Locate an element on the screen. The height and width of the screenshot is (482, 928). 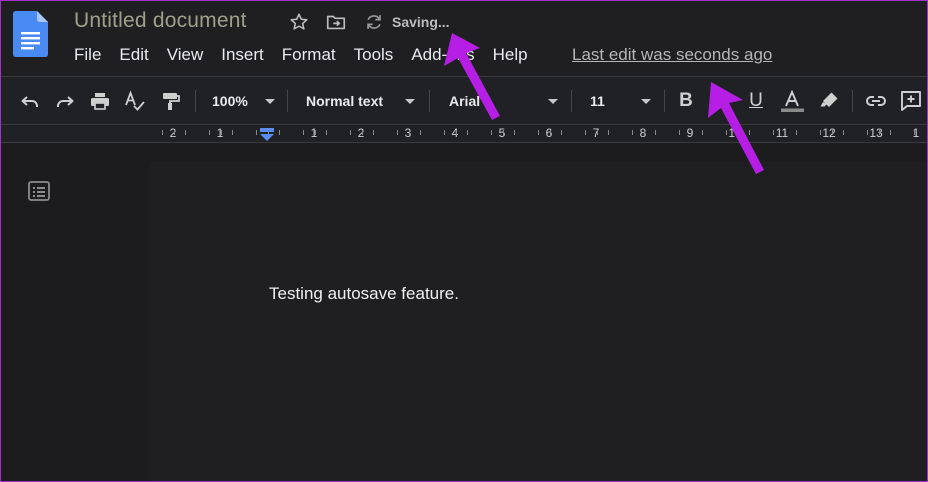
menu-insert: Insert is located at coordinates (242, 55).